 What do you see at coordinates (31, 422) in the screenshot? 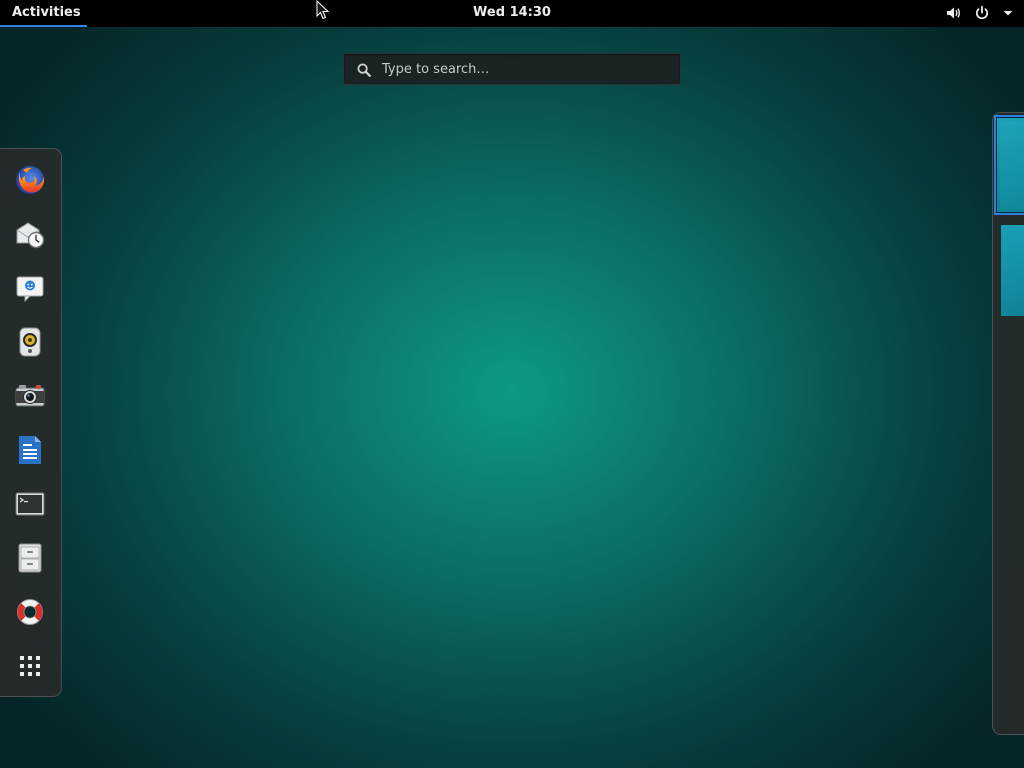
I see `dash` at bounding box center [31, 422].